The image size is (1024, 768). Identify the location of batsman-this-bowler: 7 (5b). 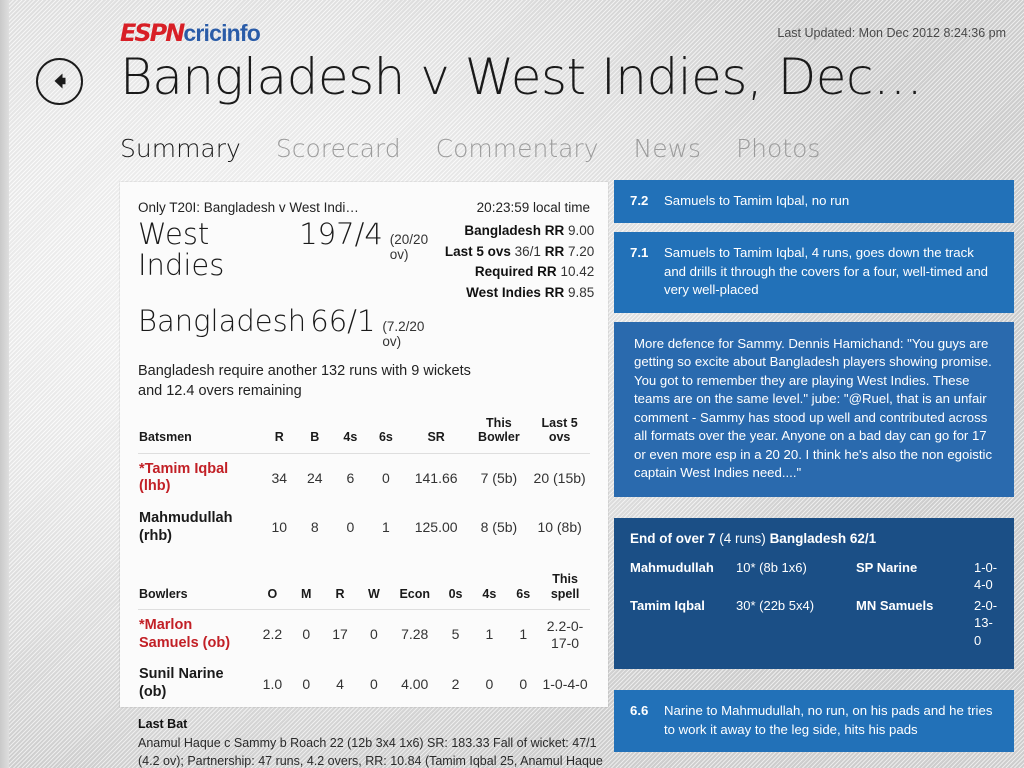
(499, 477).